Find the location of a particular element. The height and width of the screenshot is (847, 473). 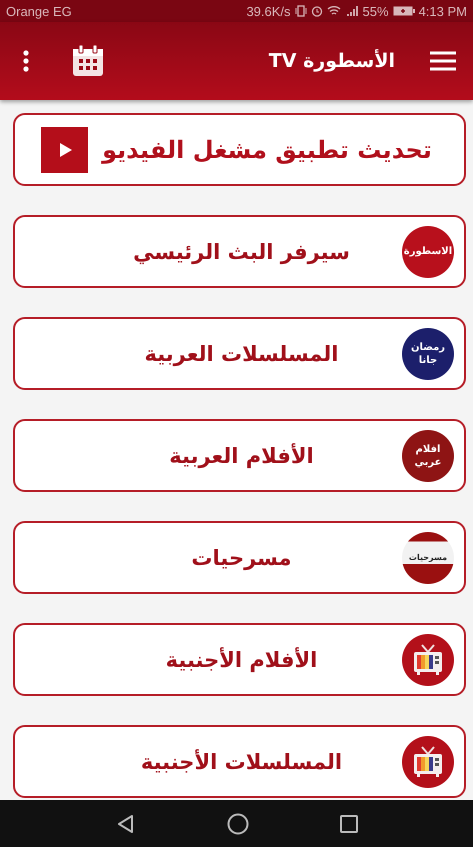

channel-logo: رمضان جانا is located at coordinates (428, 354).